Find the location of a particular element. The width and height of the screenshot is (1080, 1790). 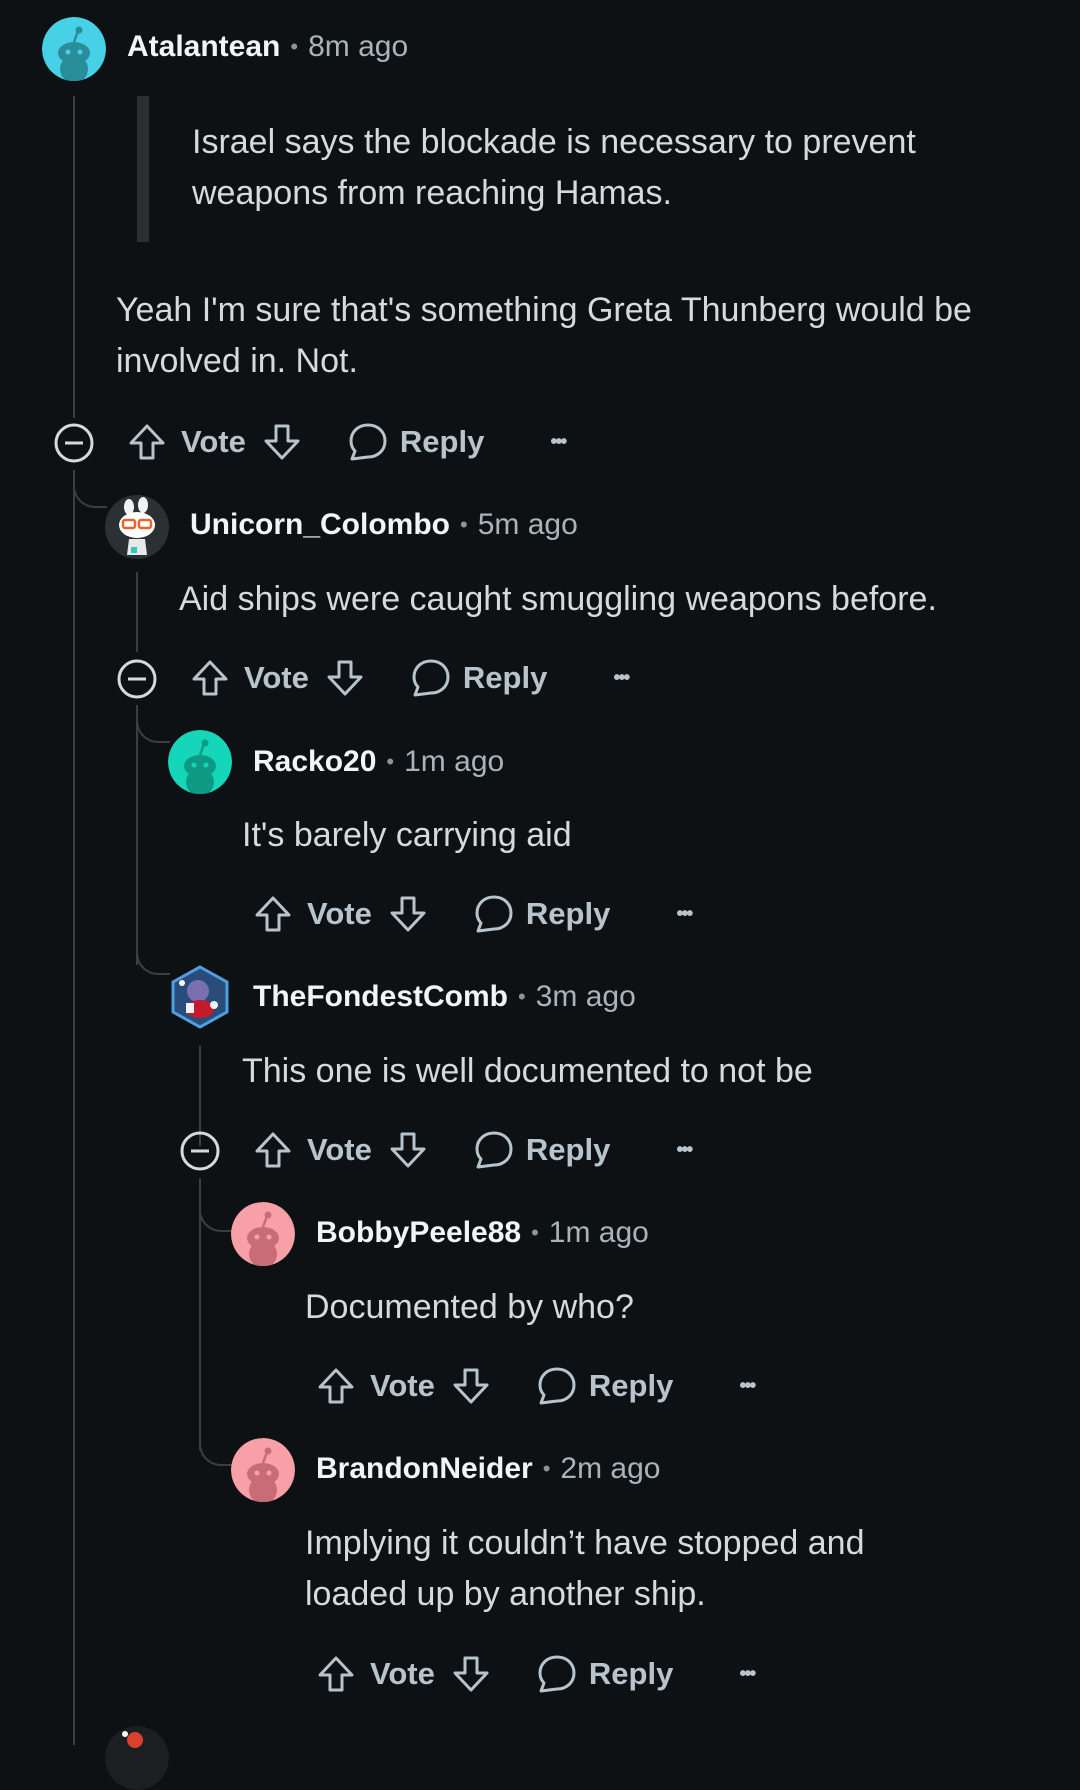

timestamp: 3m ago is located at coordinates (585, 996).